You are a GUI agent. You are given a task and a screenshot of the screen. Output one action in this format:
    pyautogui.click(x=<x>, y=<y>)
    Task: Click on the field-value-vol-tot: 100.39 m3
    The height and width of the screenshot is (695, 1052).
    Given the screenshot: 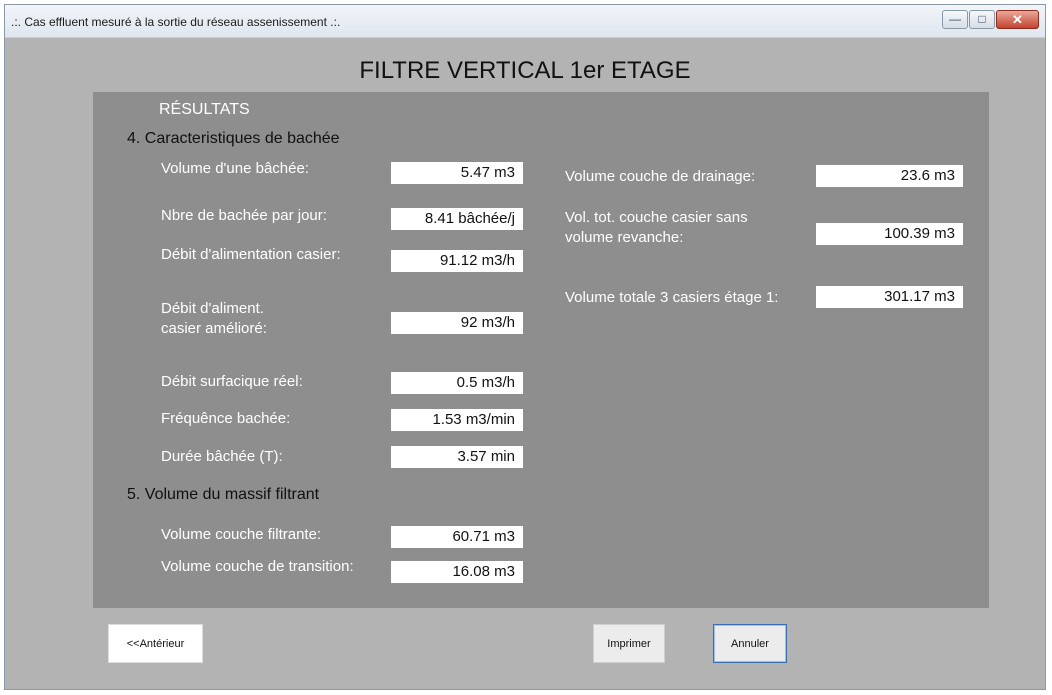 What is the action you would take?
    pyautogui.click(x=889, y=234)
    